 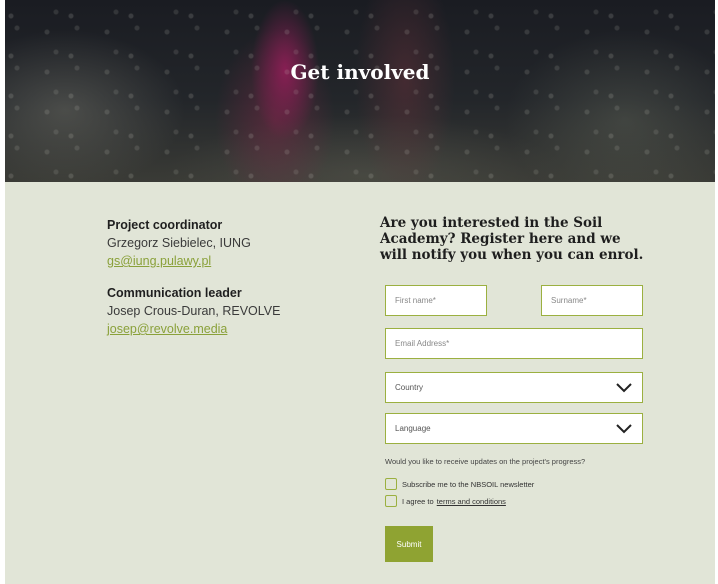 What do you see at coordinates (422, 343) in the screenshot?
I see `email-placeholder: Email Address*` at bounding box center [422, 343].